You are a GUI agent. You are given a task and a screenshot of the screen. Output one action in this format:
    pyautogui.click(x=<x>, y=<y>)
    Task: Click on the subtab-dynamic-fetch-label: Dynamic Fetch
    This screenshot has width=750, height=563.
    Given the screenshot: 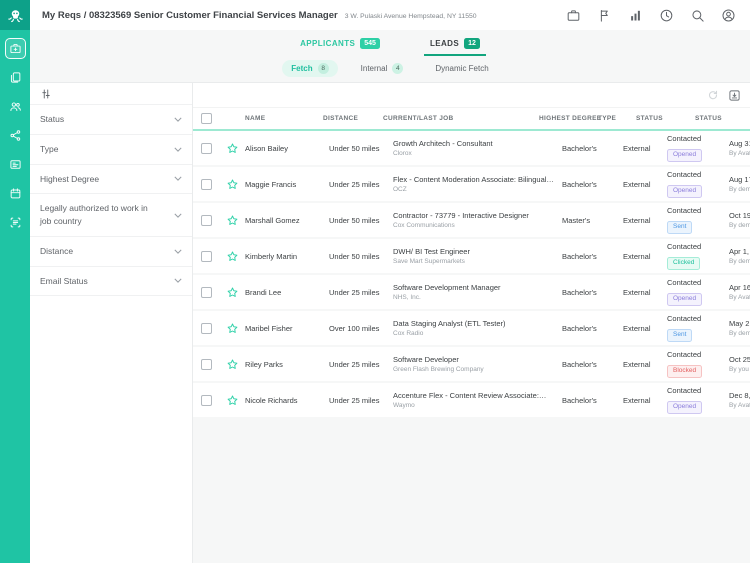 What is the action you would take?
    pyautogui.click(x=462, y=68)
    